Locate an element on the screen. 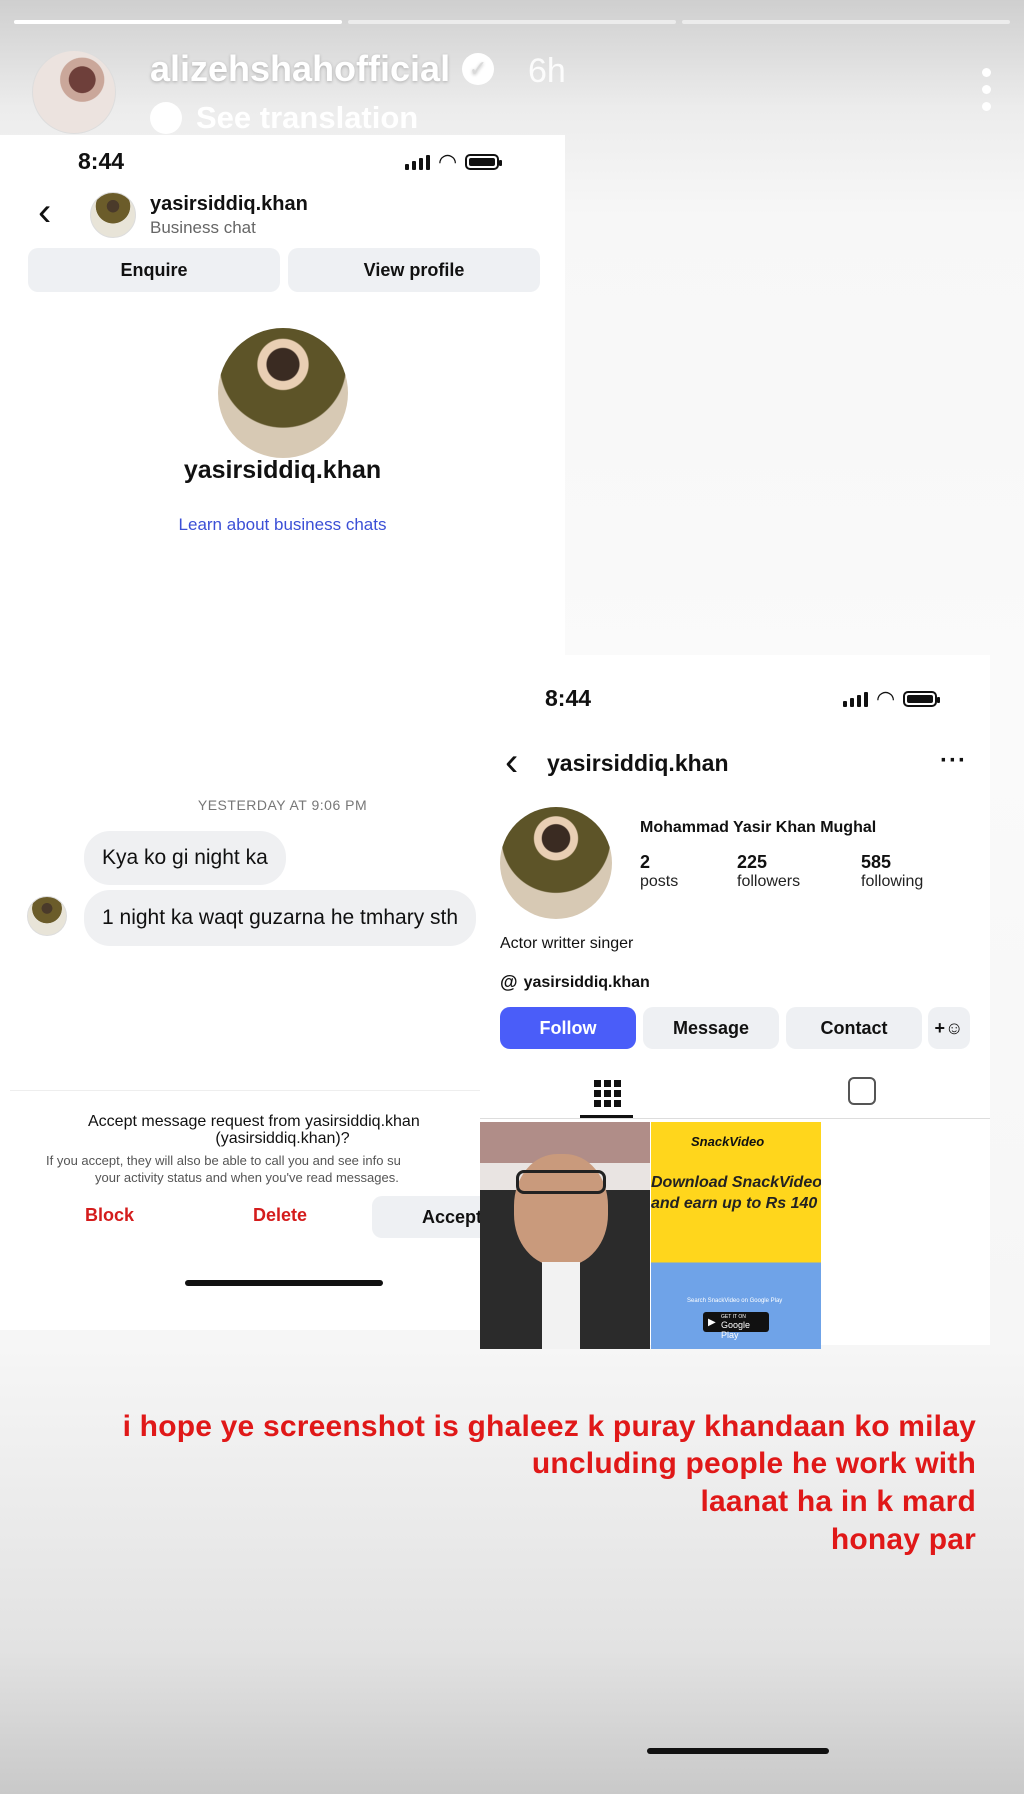 This screenshot has height=1794, width=1024. see-translation-button: See translation is located at coordinates (284, 118).